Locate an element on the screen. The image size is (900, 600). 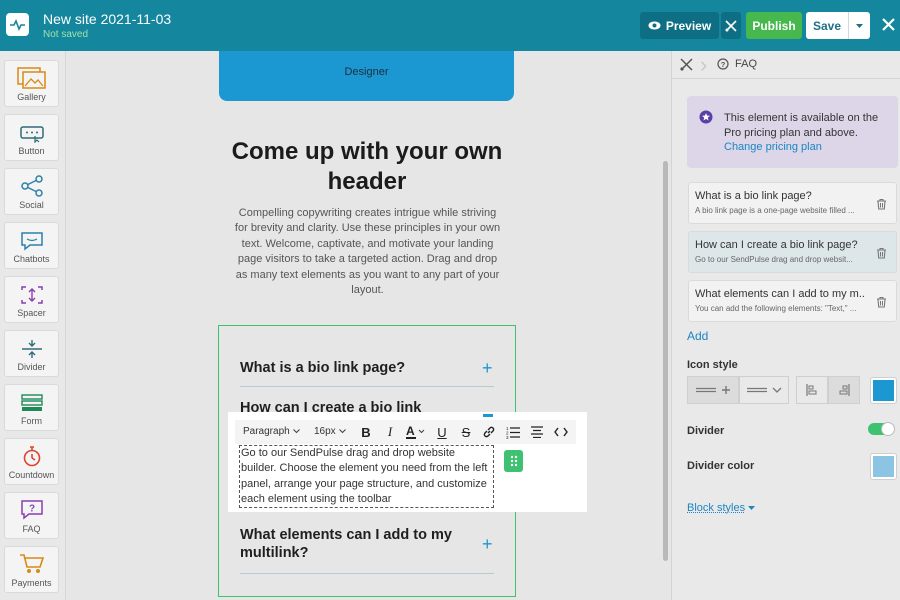
icon-align-right-button is located at coordinates (844, 390).